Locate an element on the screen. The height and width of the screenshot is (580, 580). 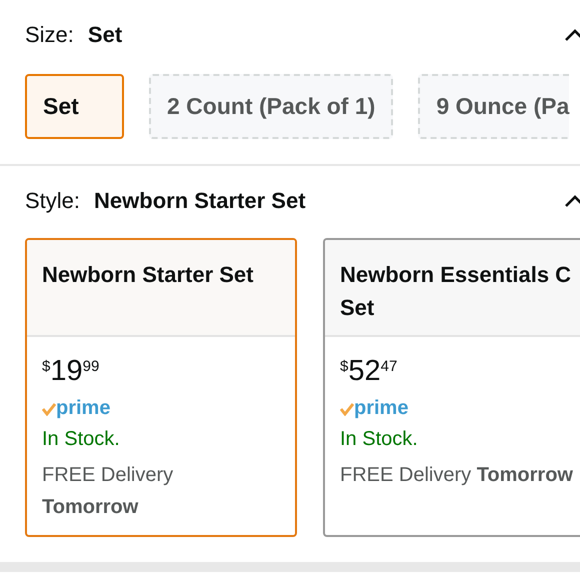
style-title: Set is located at coordinates (358, 308).